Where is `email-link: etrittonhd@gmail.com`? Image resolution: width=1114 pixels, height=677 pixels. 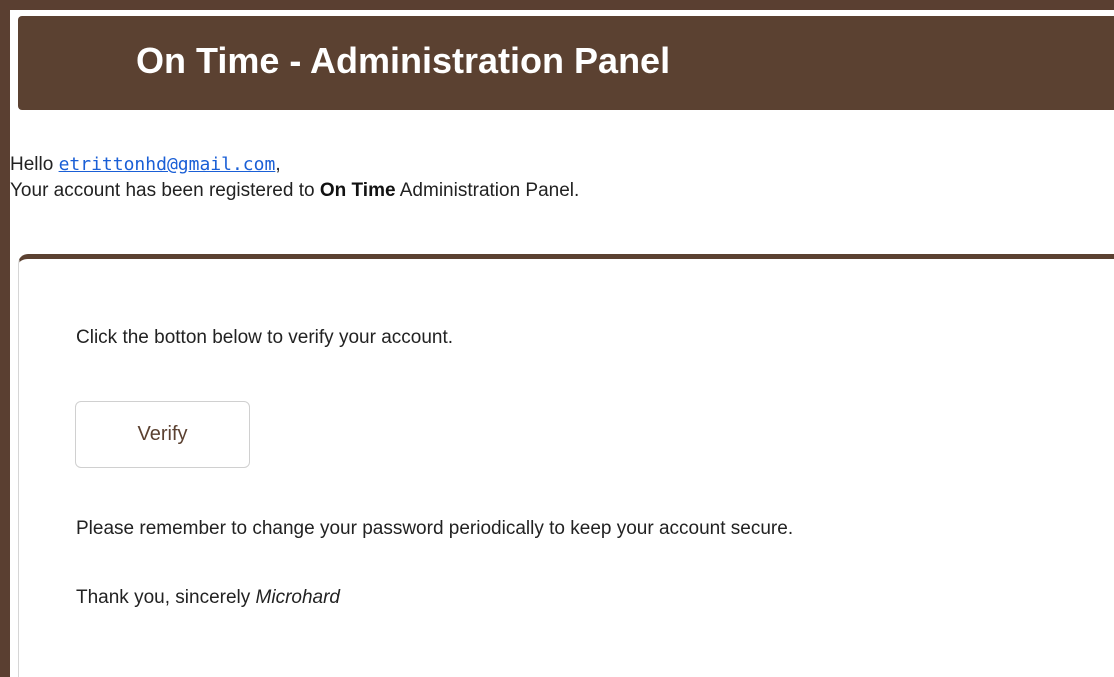 email-link: etrittonhd@gmail.com is located at coordinates (167, 164).